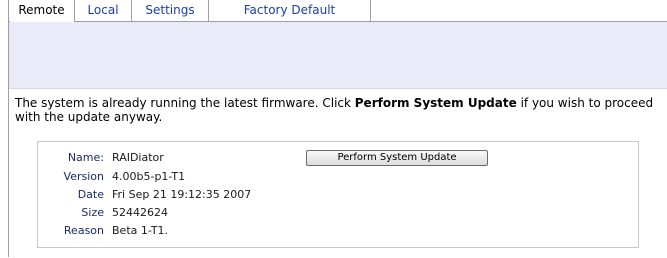 The width and height of the screenshot is (667, 258). I want to click on version-value: 4.00b5-p1-T1, so click(149, 176).